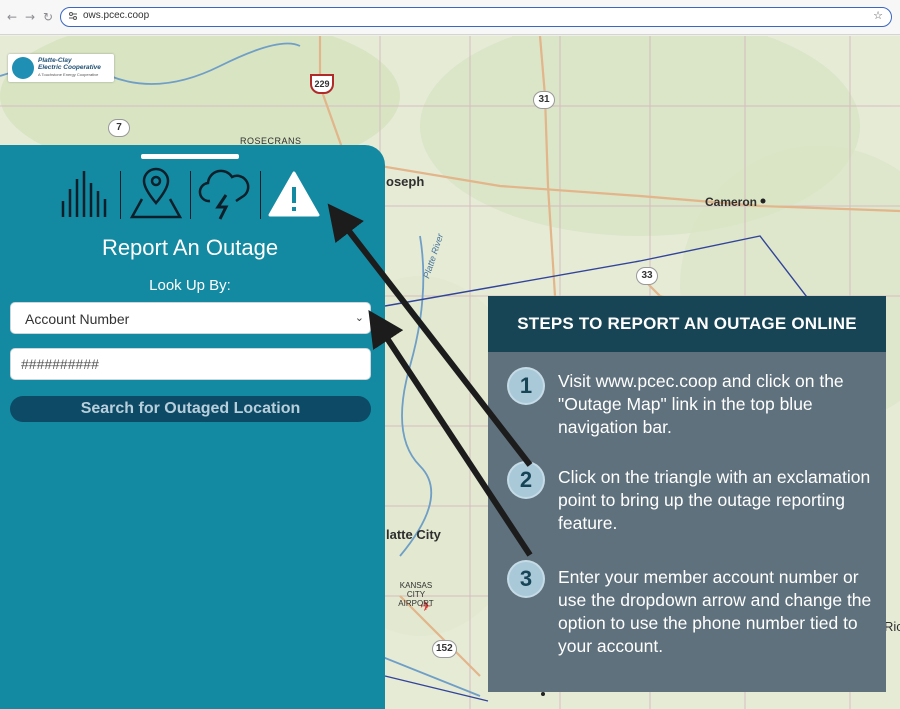 This screenshot has height=709, width=900. What do you see at coordinates (156, 194) in the screenshot?
I see `map-pin-icon` at bounding box center [156, 194].